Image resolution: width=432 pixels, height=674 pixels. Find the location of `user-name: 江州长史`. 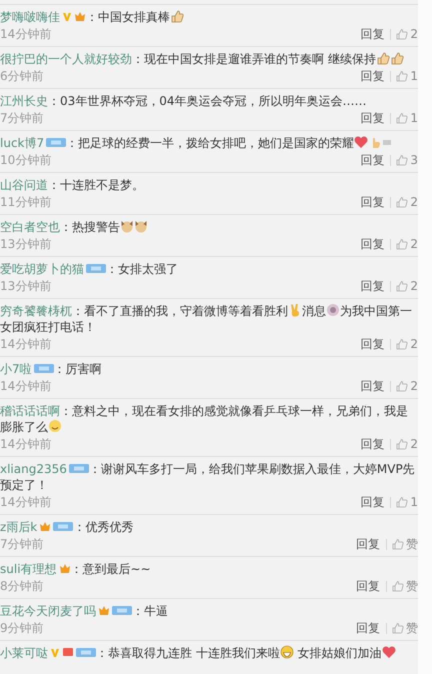

user-name: 江州长史 is located at coordinates (24, 101).